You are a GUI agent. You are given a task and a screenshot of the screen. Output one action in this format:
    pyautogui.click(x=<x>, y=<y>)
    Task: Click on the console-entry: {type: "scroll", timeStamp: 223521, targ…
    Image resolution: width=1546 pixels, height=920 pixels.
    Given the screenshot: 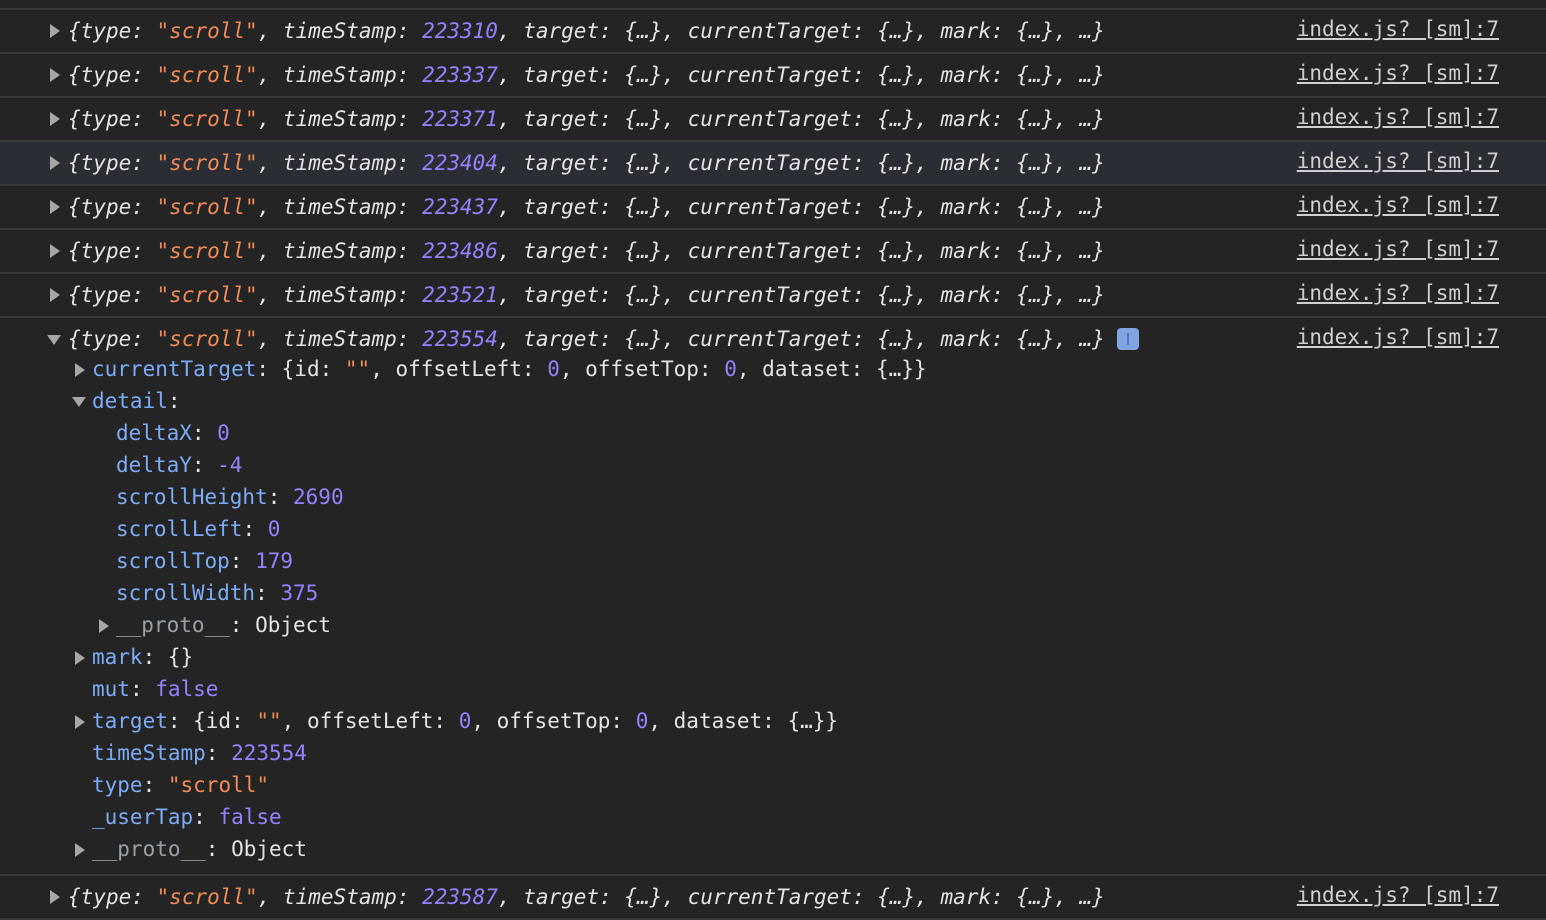 What is the action you would take?
    pyautogui.click(x=773, y=296)
    